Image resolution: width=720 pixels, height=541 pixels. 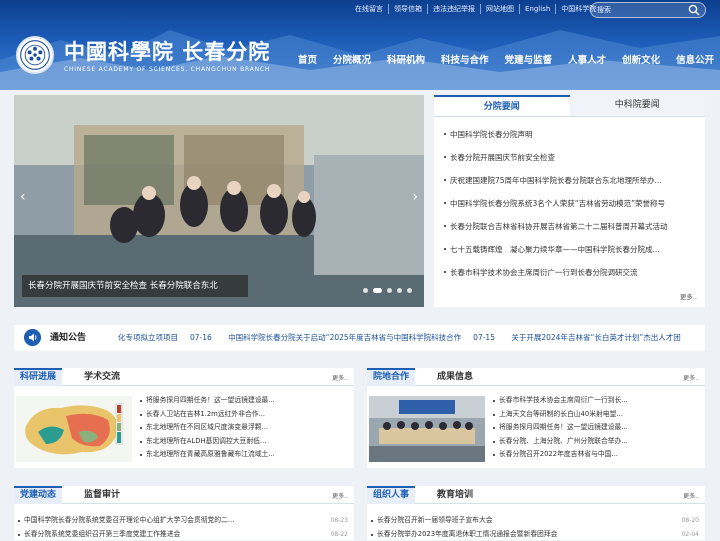 I want to click on tab-academic-exchange: 学术交流, so click(x=102, y=377).